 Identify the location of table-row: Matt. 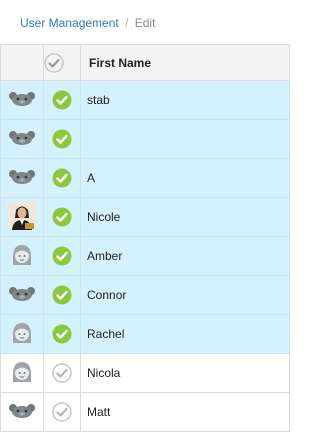
(145, 412).